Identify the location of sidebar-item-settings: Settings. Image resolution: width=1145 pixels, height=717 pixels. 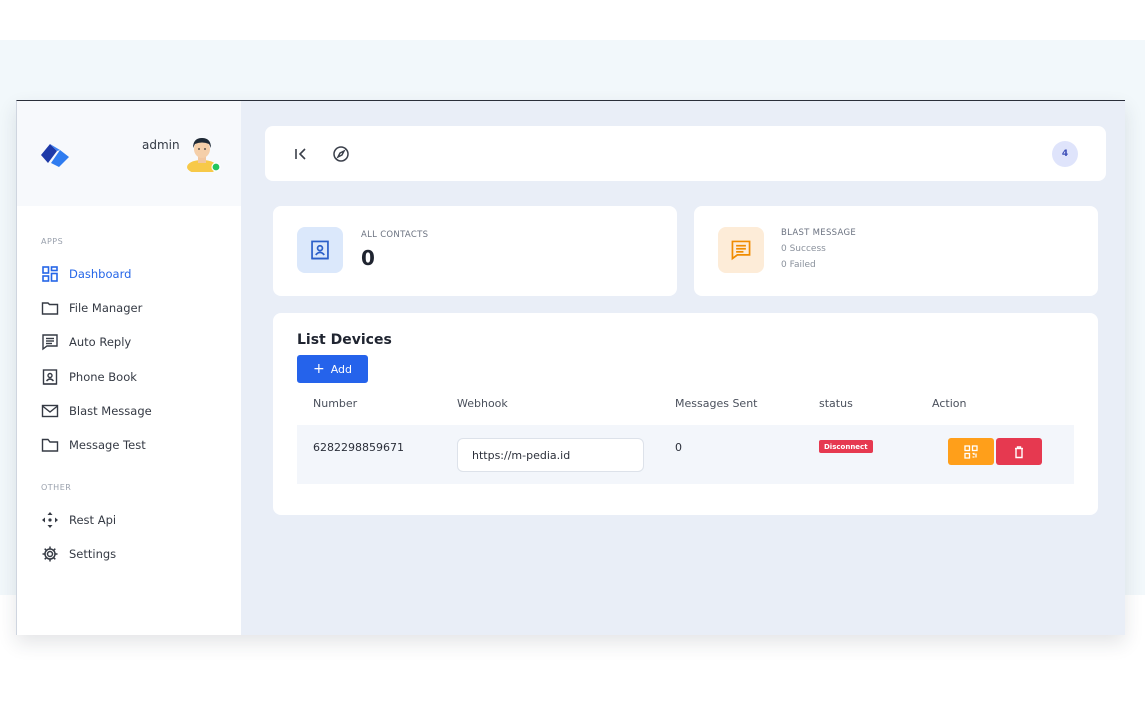
(78, 554).